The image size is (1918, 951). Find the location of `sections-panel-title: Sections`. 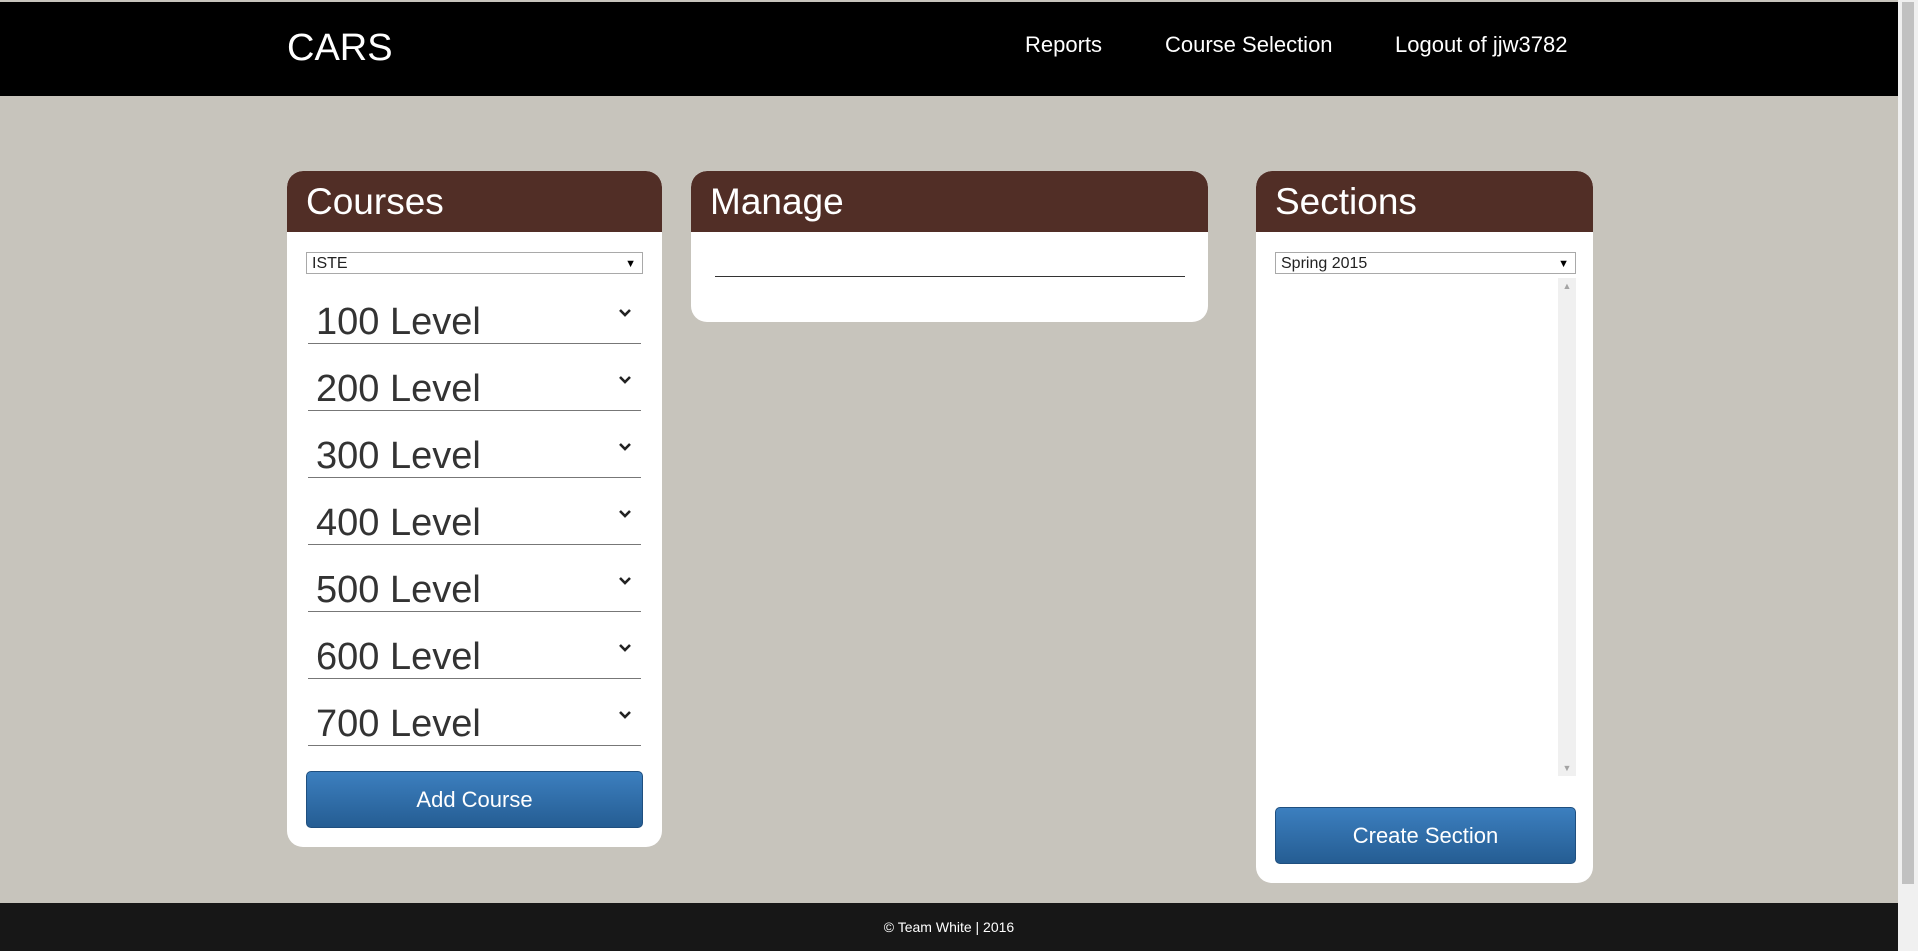

sections-panel-title: Sections is located at coordinates (1424, 201).